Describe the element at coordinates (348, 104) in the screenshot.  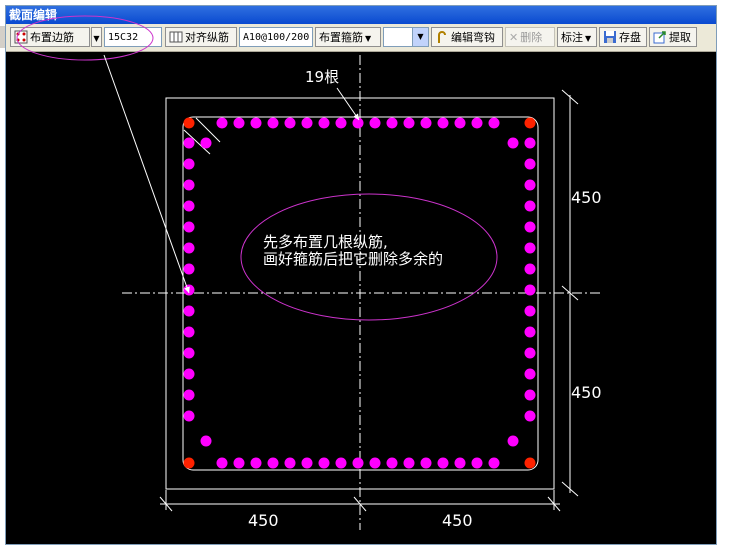
I see `count-arrow` at that location.